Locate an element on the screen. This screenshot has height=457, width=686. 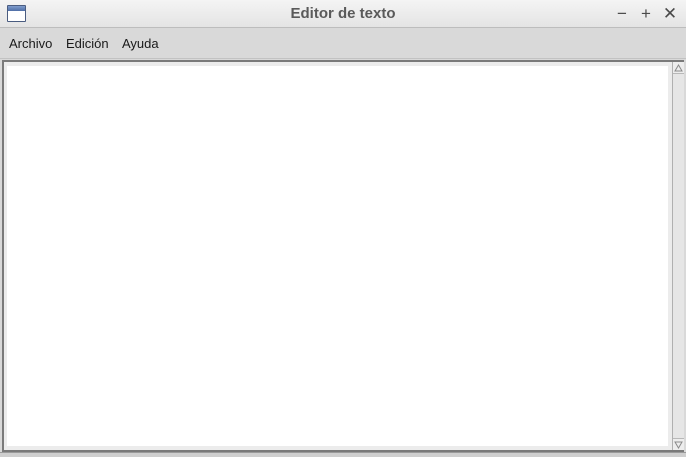
scroll-up-icon is located at coordinates (678, 68).